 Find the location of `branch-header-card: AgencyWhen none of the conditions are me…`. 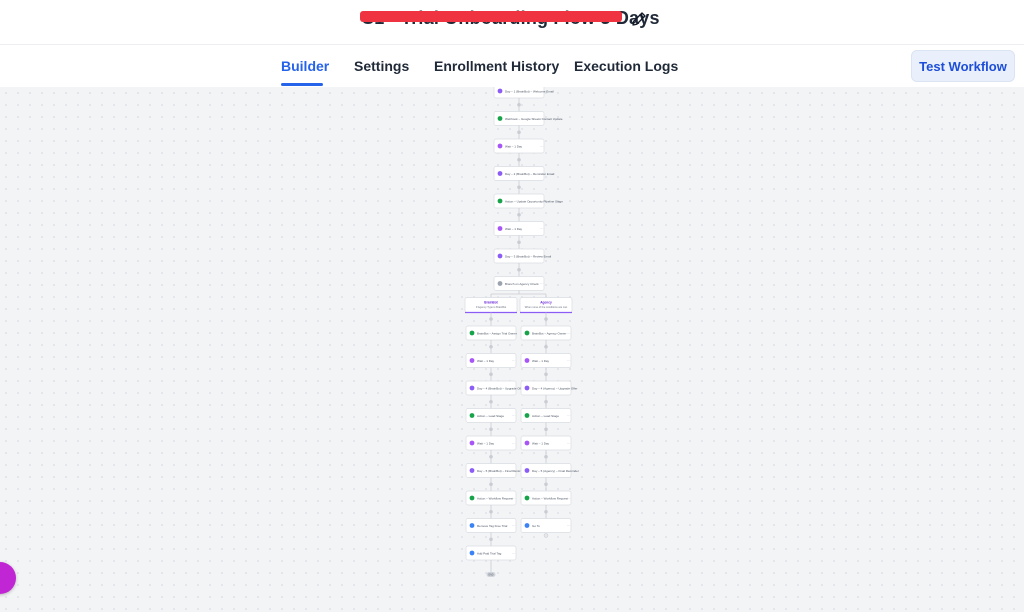

branch-header-card: AgencyWhen none of the conditions are me… is located at coordinates (546, 305).